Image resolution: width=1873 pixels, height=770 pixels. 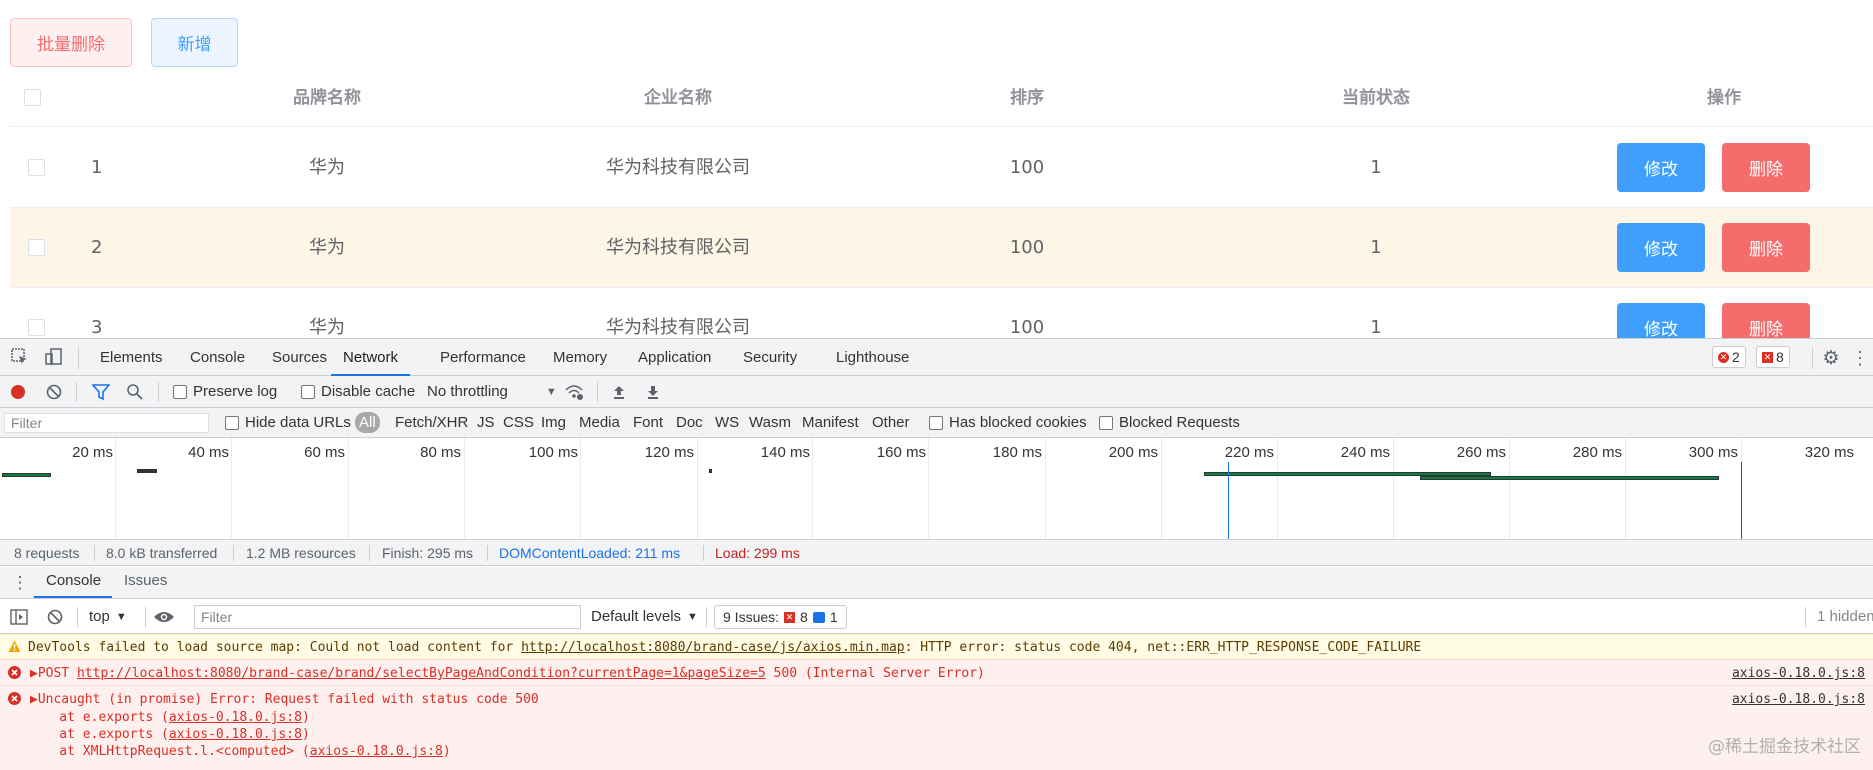 What do you see at coordinates (131, 357) in the screenshot?
I see `tab-elements: Elements` at bounding box center [131, 357].